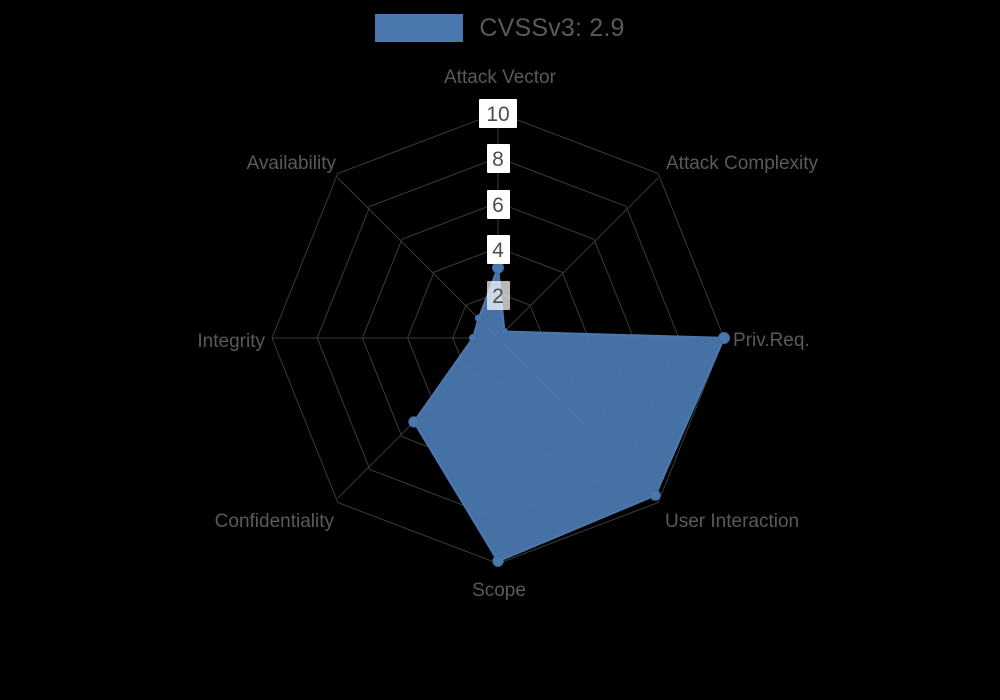 Image resolution: width=1000 pixels, height=700 pixels. I want to click on tick-label-10: 10, so click(497, 114).